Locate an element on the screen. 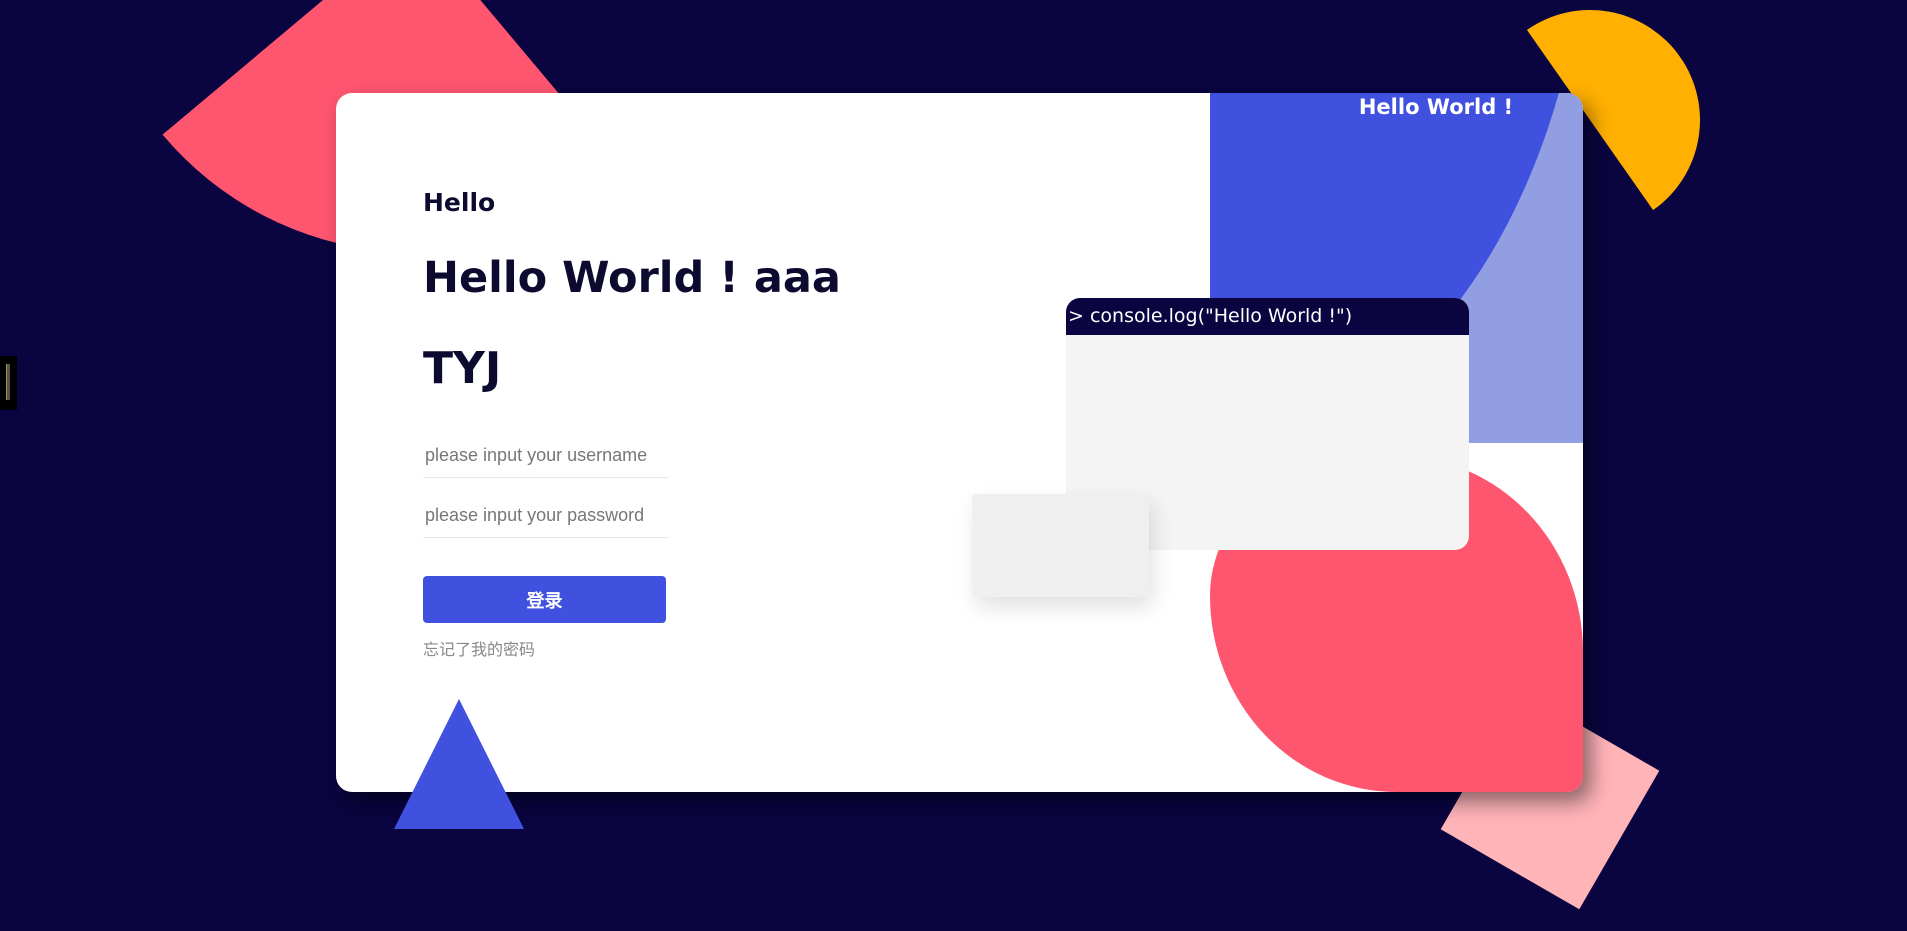 Image resolution: width=1907 pixels, height=931 pixels. password-input is located at coordinates (546, 515).